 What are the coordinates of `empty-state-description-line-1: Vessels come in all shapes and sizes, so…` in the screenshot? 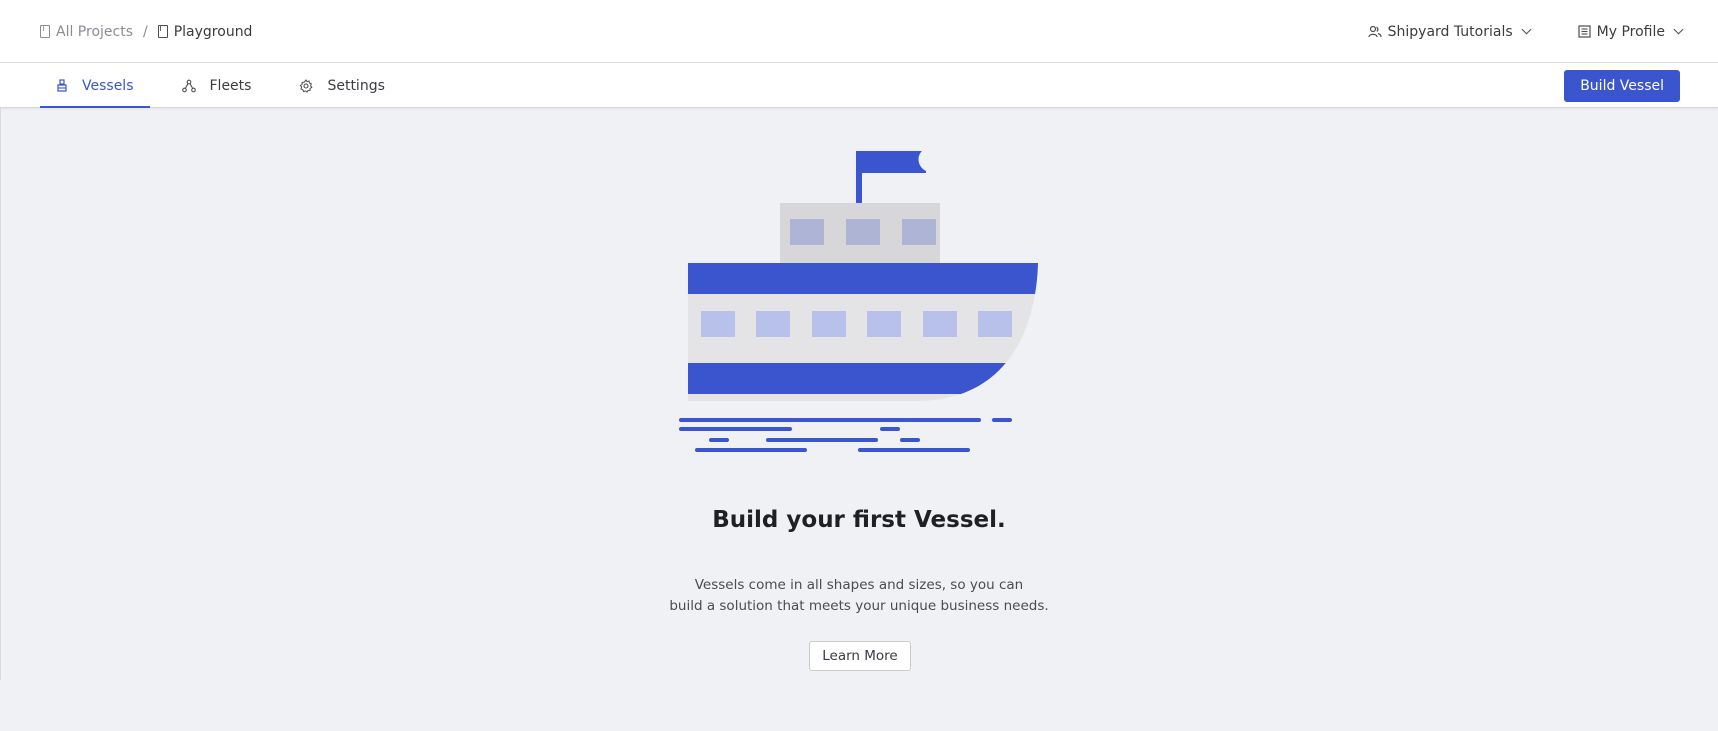 It's located at (859, 585).